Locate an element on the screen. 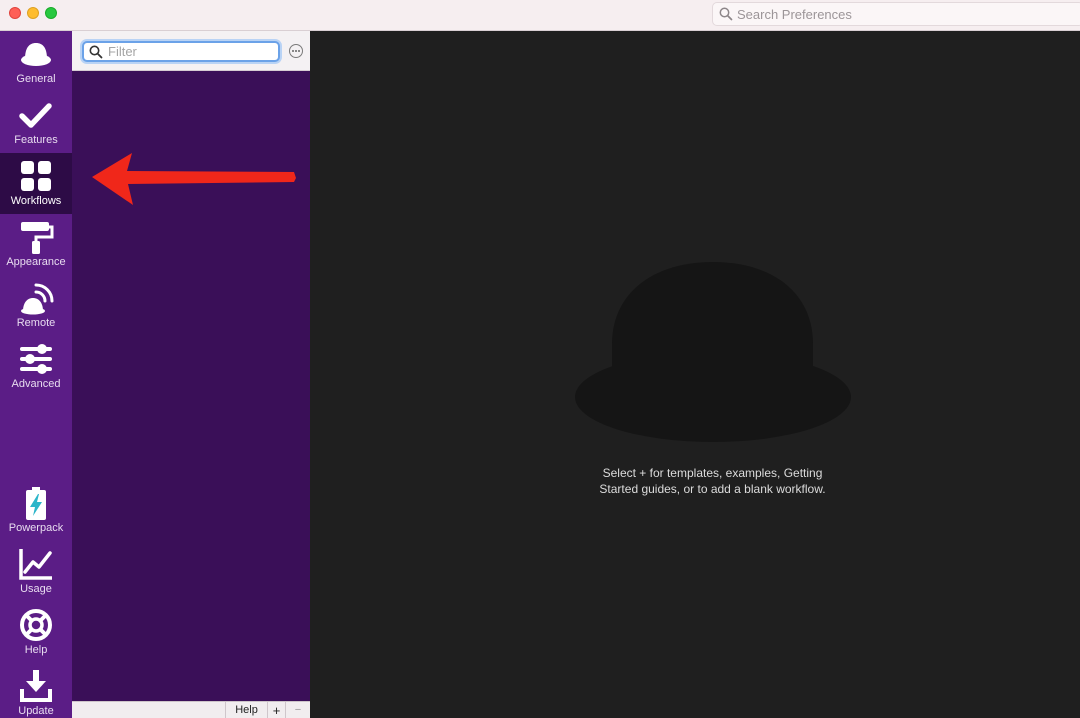 This screenshot has width=1080, height=718. sidebar-item-appearance: Appearance is located at coordinates (36, 244).